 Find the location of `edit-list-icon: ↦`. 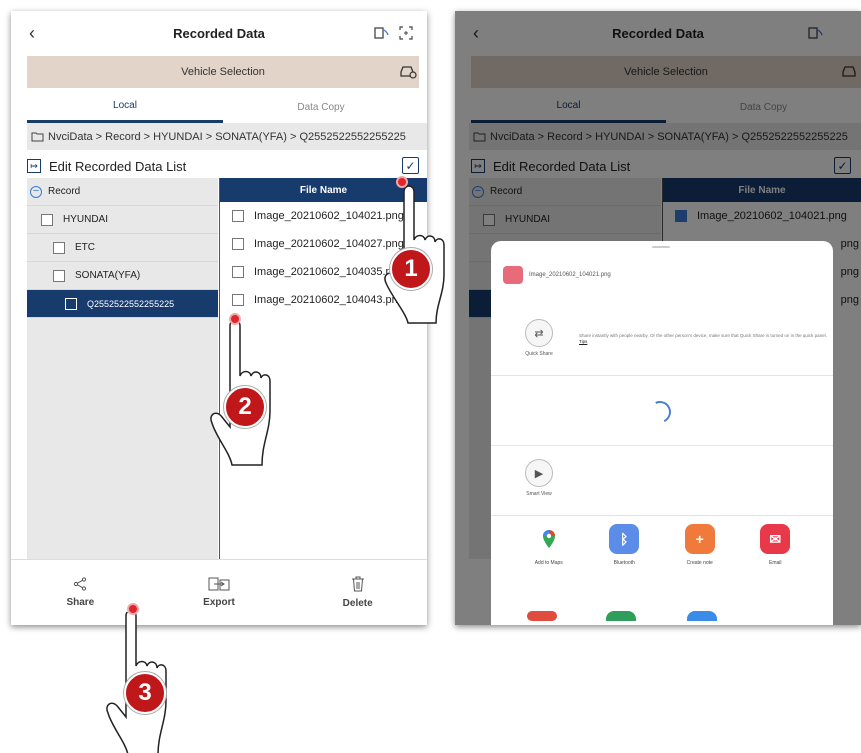

edit-list-icon: ↦ is located at coordinates (34, 166).